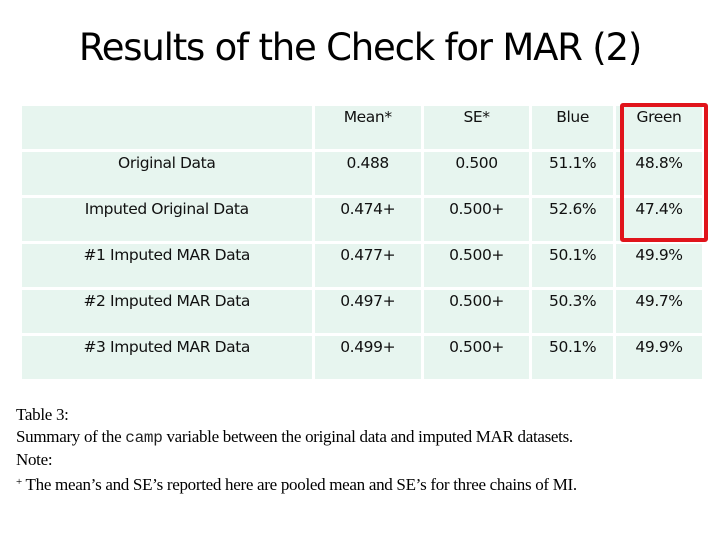  Describe the element at coordinates (42, 414) in the screenshot. I see `caption-table-label: Table 3:` at that location.